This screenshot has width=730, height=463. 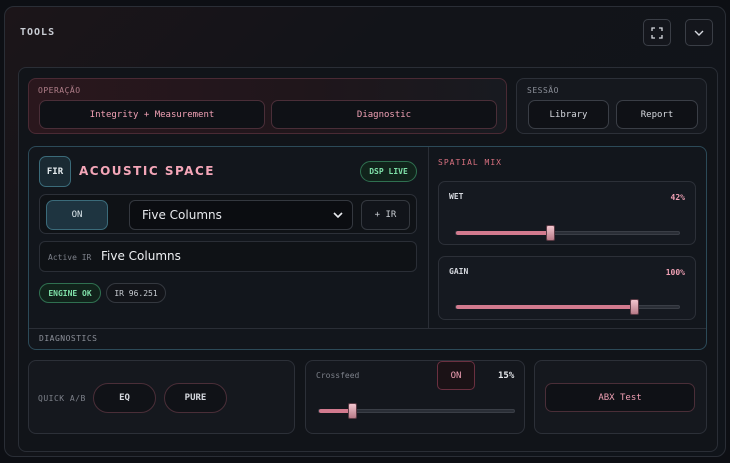 What do you see at coordinates (152, 114) in the screenshot?
I see `integrity-measurement-button: Integrity + Measurement` at bounding box center [152, 114].